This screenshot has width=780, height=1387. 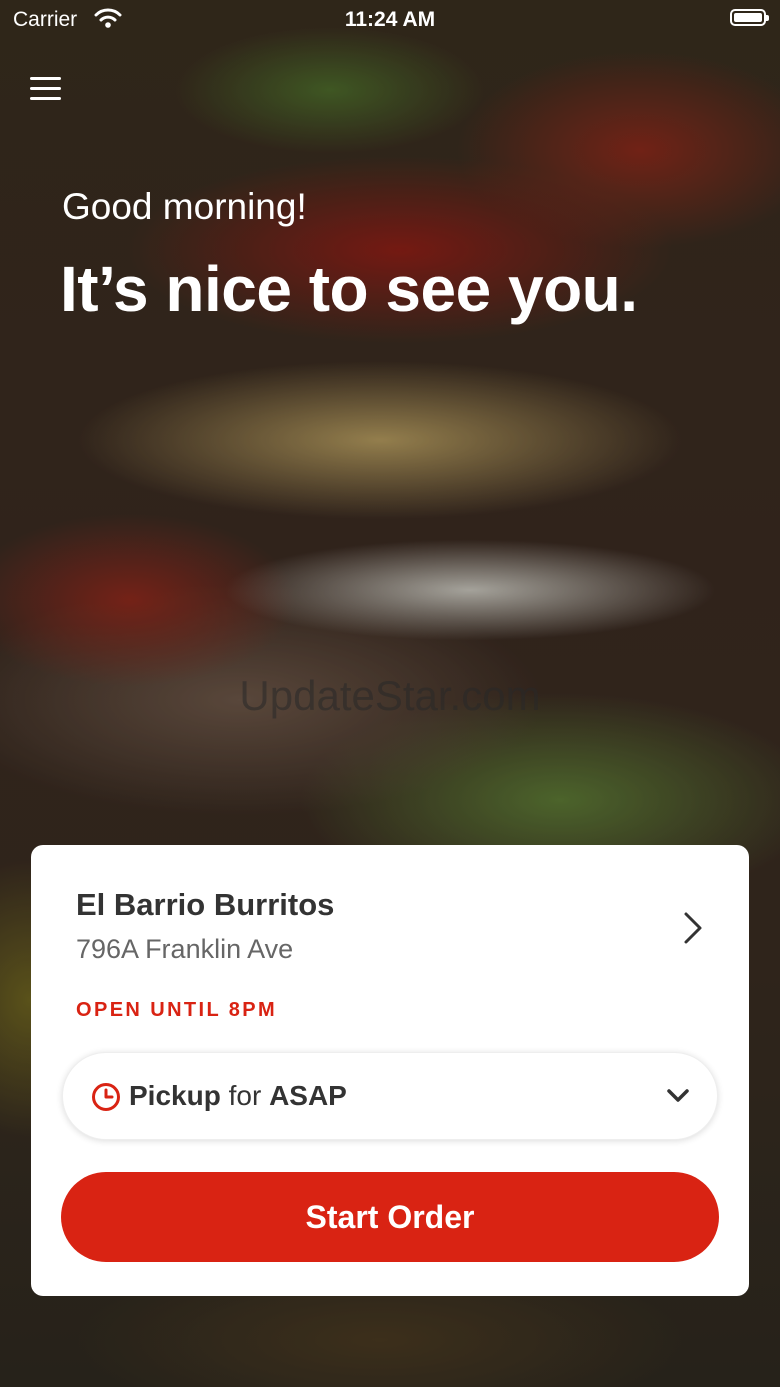 What do you see at coordinates (205, 904) in the screenshot?
I see `store-name: El Barrio Burritos` at bounding box center [205, 904].